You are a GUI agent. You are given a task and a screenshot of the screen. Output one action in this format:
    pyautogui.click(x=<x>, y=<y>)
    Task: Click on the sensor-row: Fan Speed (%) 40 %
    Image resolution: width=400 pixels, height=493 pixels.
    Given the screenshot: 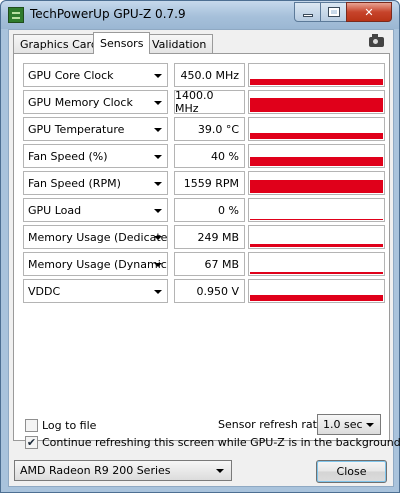 What is the action you would take?
    pyautogui.click(x=204, y=156)
    